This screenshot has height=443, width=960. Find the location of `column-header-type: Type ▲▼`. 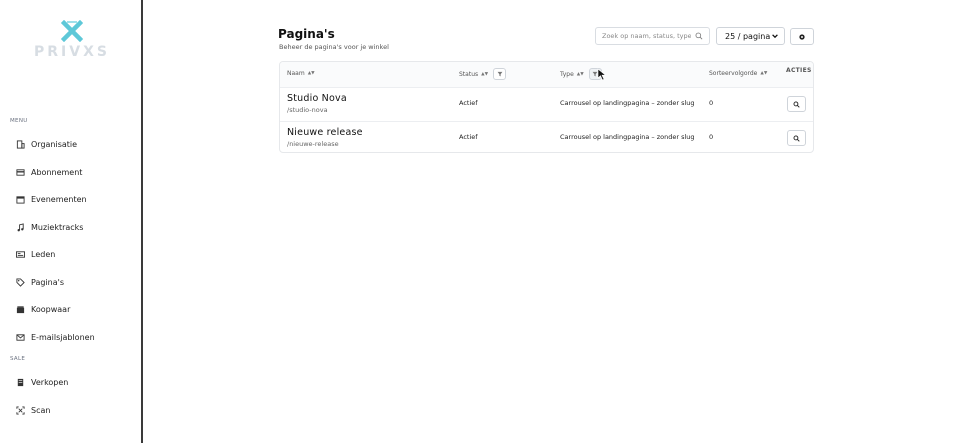

column-header-type: Type ▲▼ is located at coordinates (581, 74).